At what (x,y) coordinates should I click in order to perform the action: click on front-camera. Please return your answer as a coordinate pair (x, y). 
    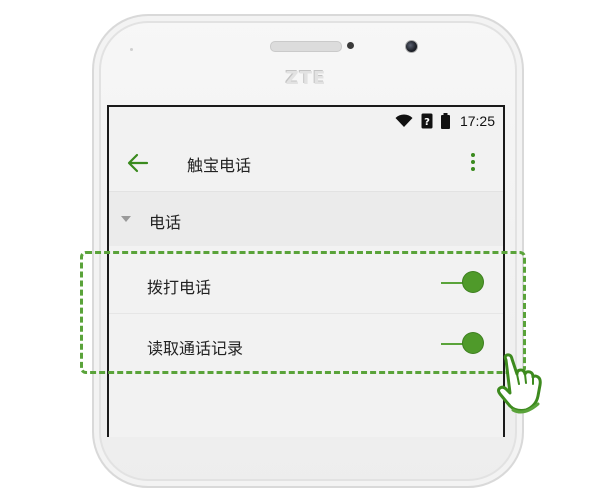
    Looking at the image, I should click on (411, 46).